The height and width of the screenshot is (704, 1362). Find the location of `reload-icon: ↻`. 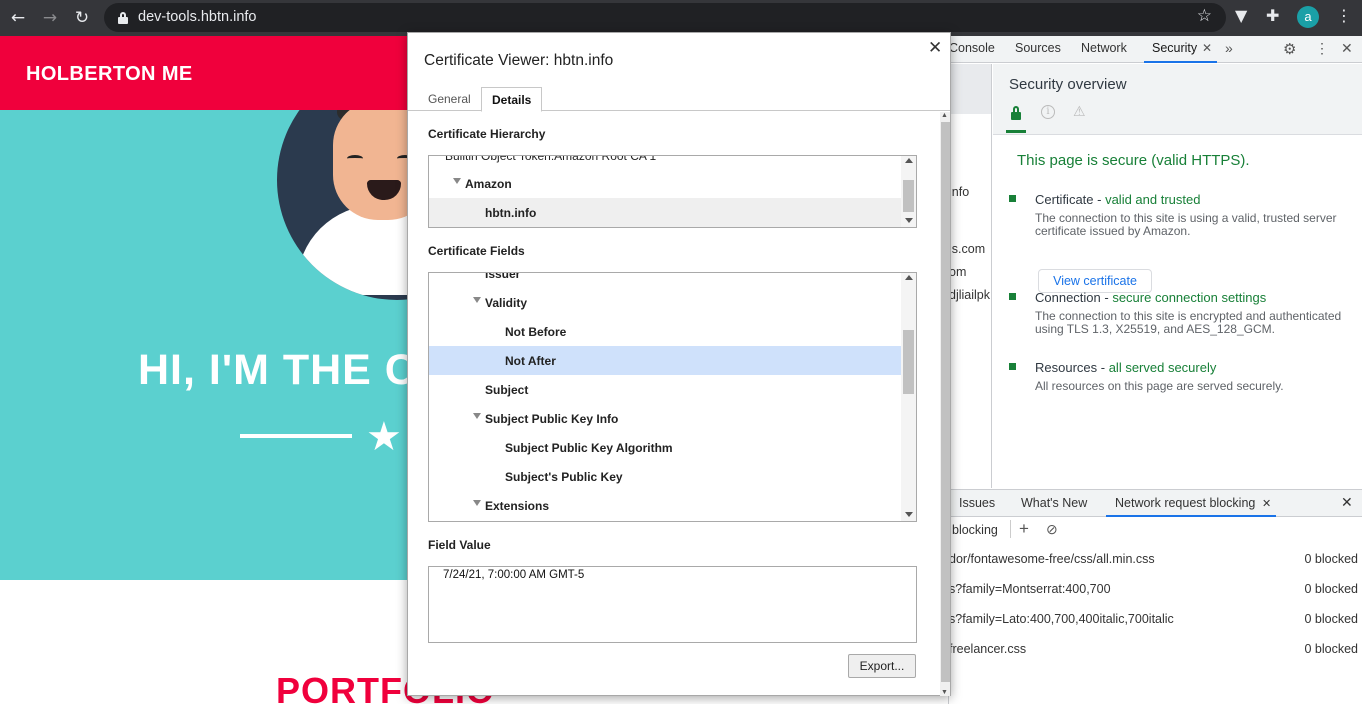

reload-icon: ↻ is located at coordinates (82, 18).